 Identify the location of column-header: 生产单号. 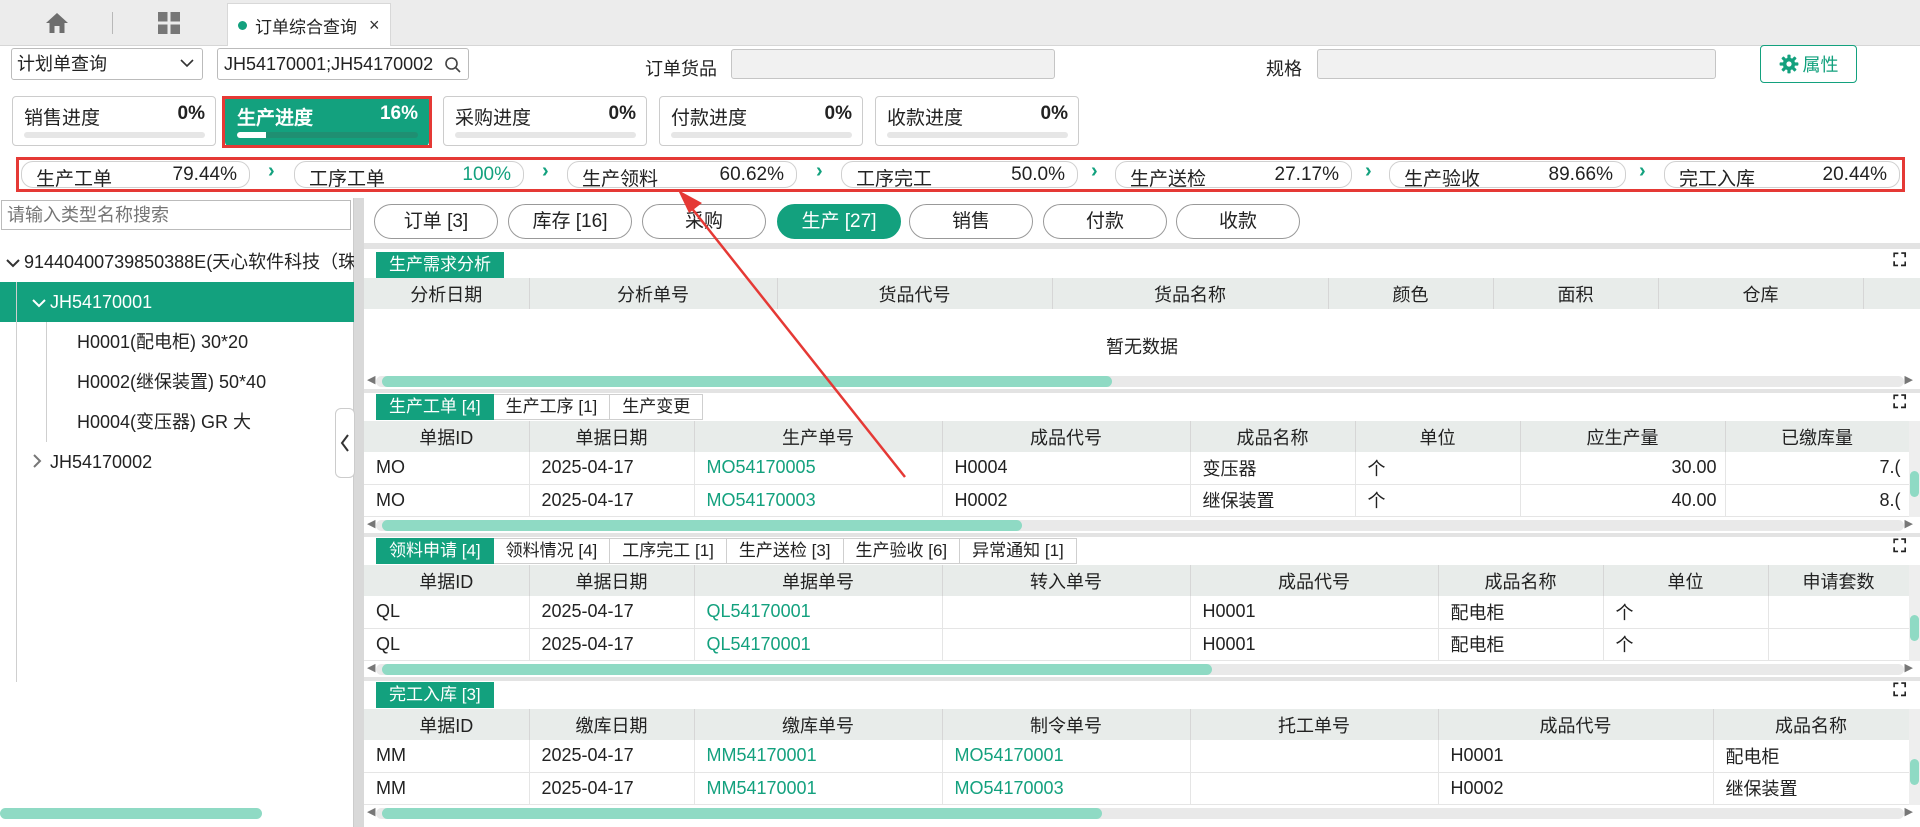
(818, 436).